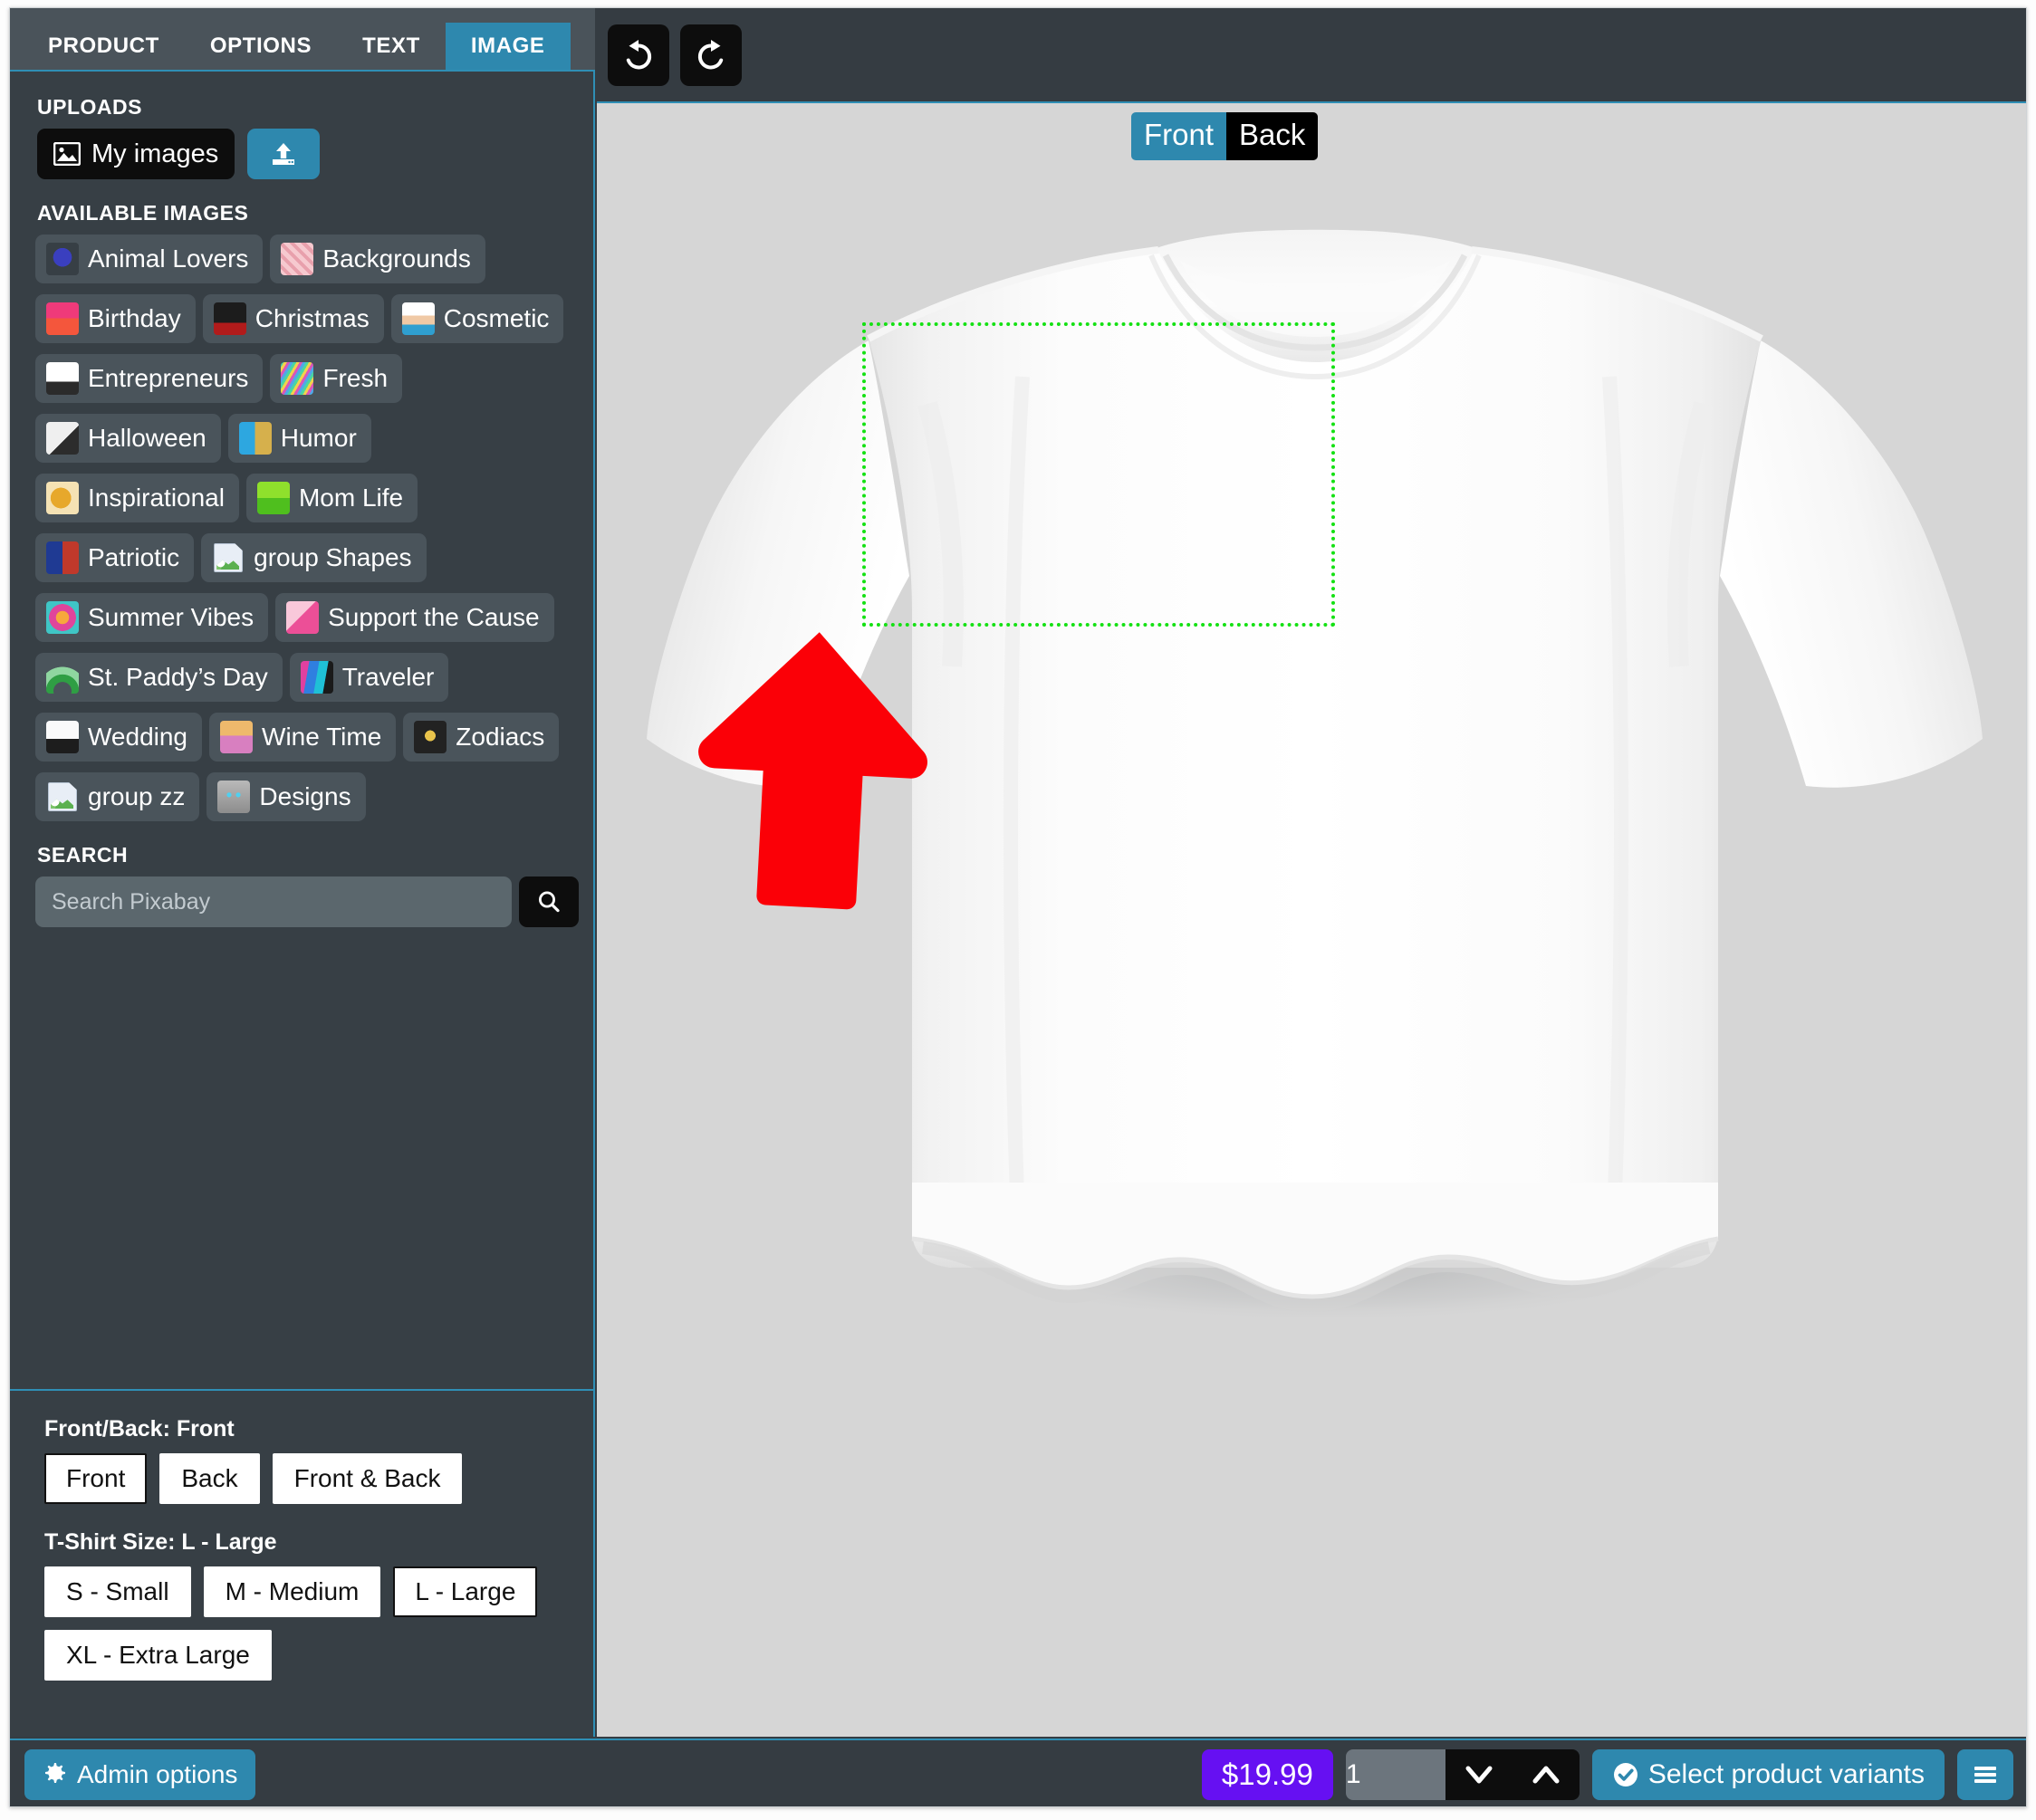 Image resolution: width=2036 pixels, height=1820 pixels. I want to click on try-jesus-thumb, so click(255, 439).